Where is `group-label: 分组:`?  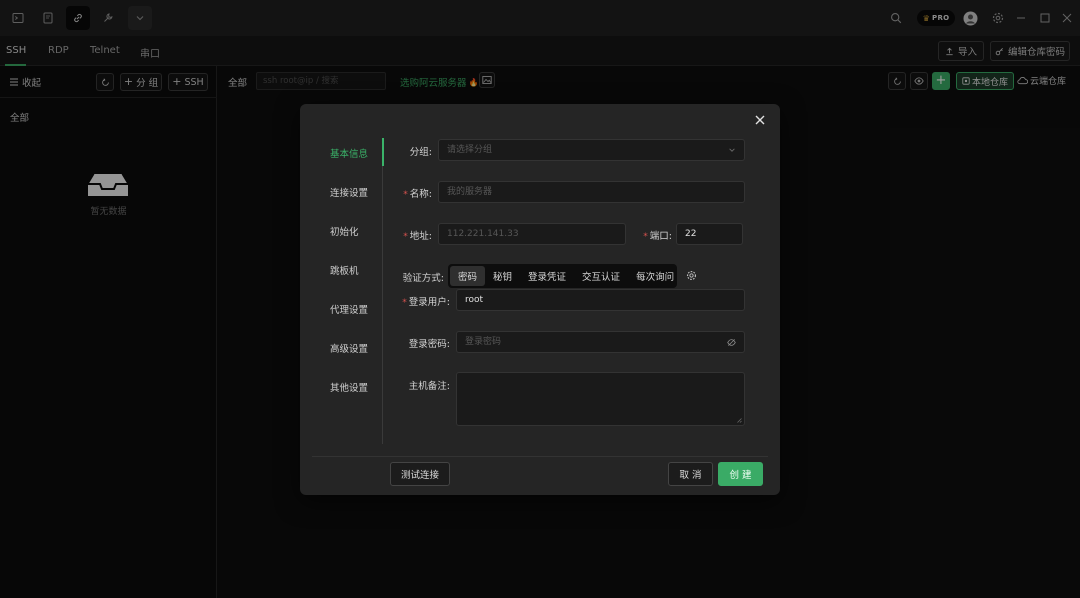 group-label: 分组: is located at coordinates (420, 152).